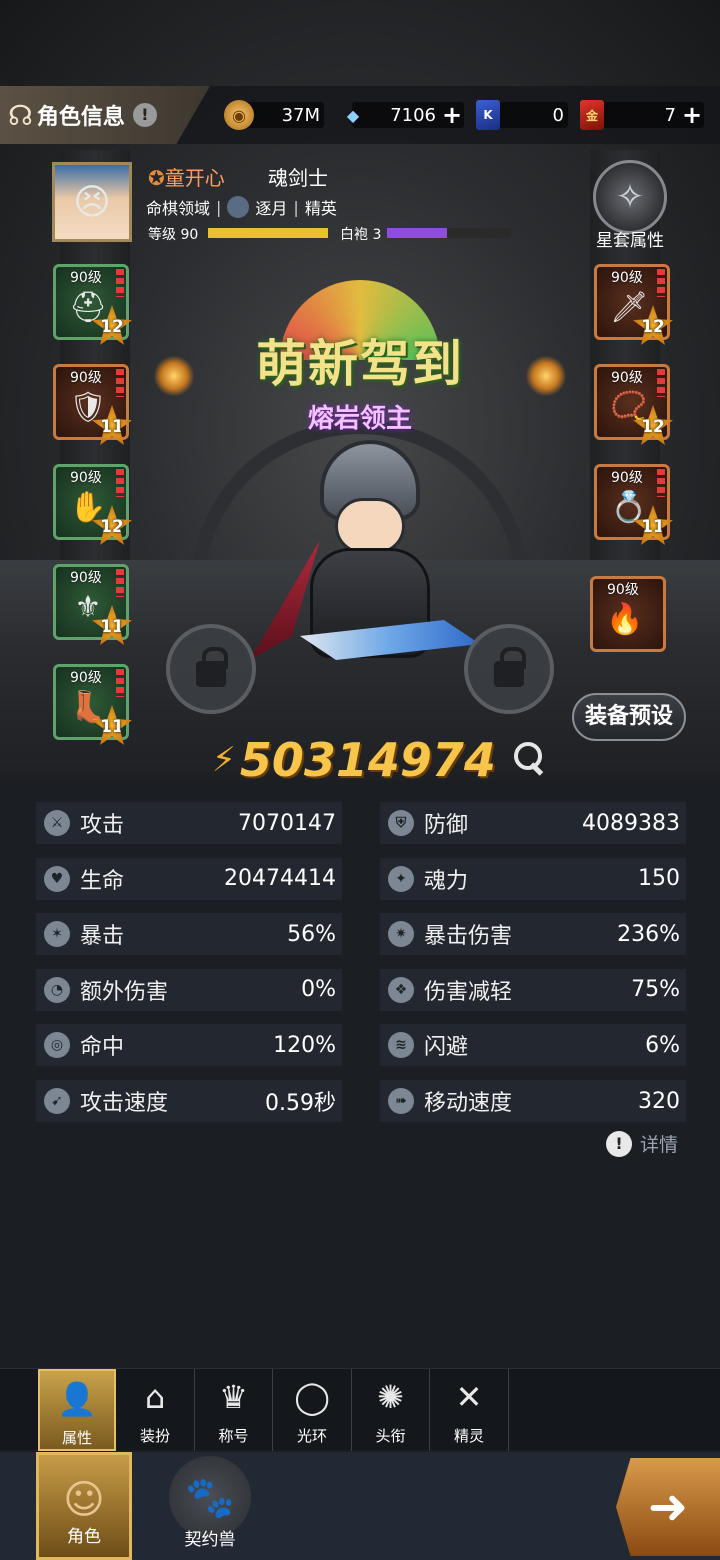 The width and height of the screenshot is (720, 1560). What do you see at coordinates (233, 1436) in the screenshot?
I see `sub-tab-label: 称号` at bounding box center [233, 1436].